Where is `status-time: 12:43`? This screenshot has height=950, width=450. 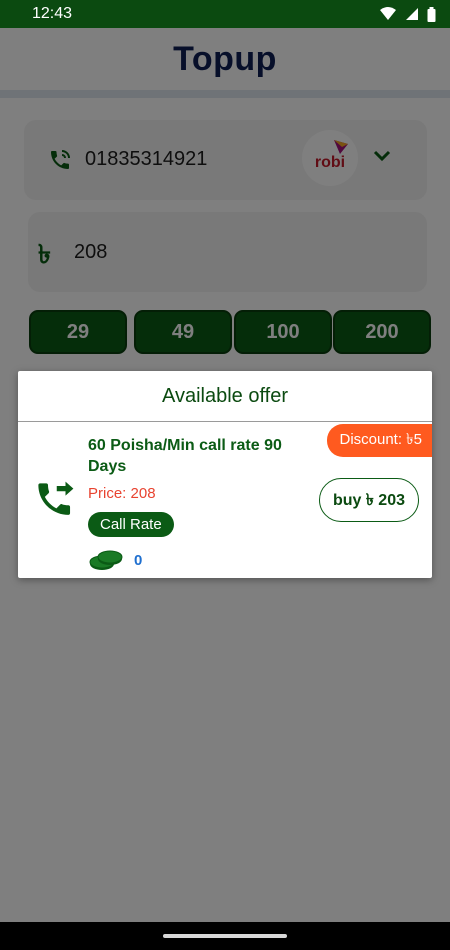 status-time: 12:43 is located at coordinates (52, 13).